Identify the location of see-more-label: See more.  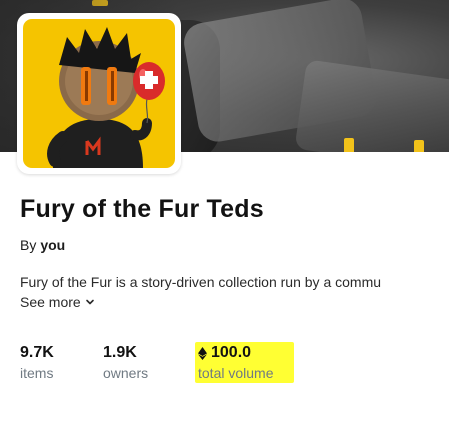
(50, 302).